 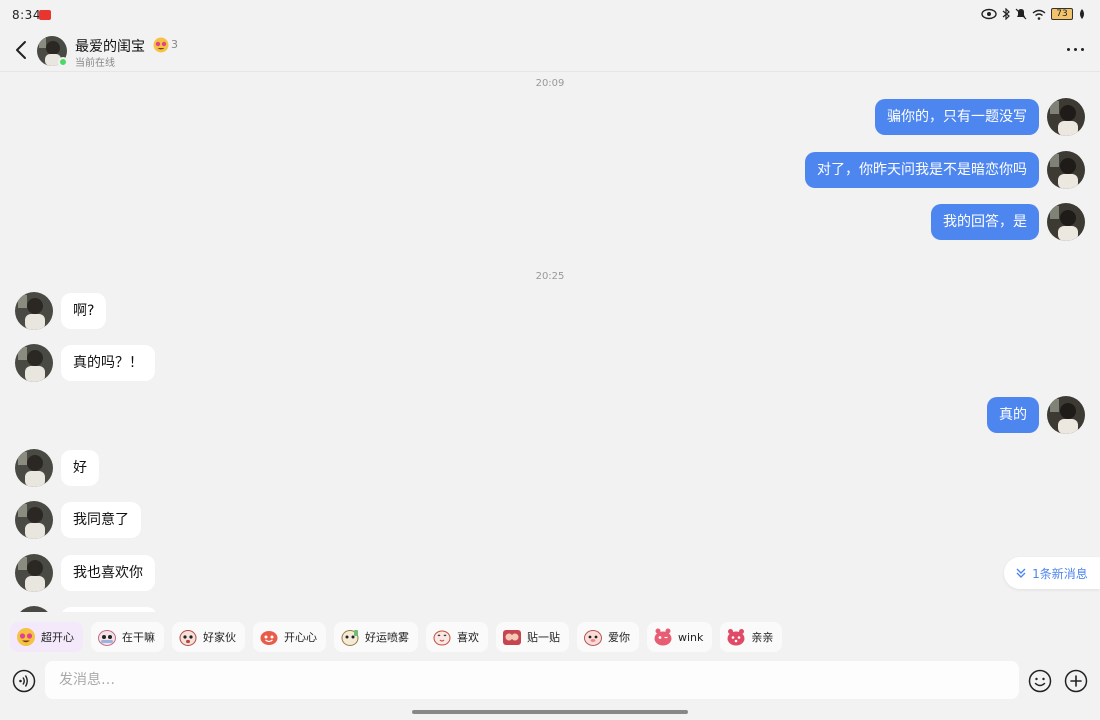 I want to click on wink-sticker-icon, so click(x=663, y=637).